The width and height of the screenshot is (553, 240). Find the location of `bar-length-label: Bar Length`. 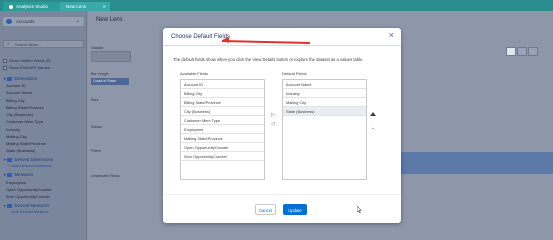

bar-length-label: Bar Length is located at coordinates (100, 74).